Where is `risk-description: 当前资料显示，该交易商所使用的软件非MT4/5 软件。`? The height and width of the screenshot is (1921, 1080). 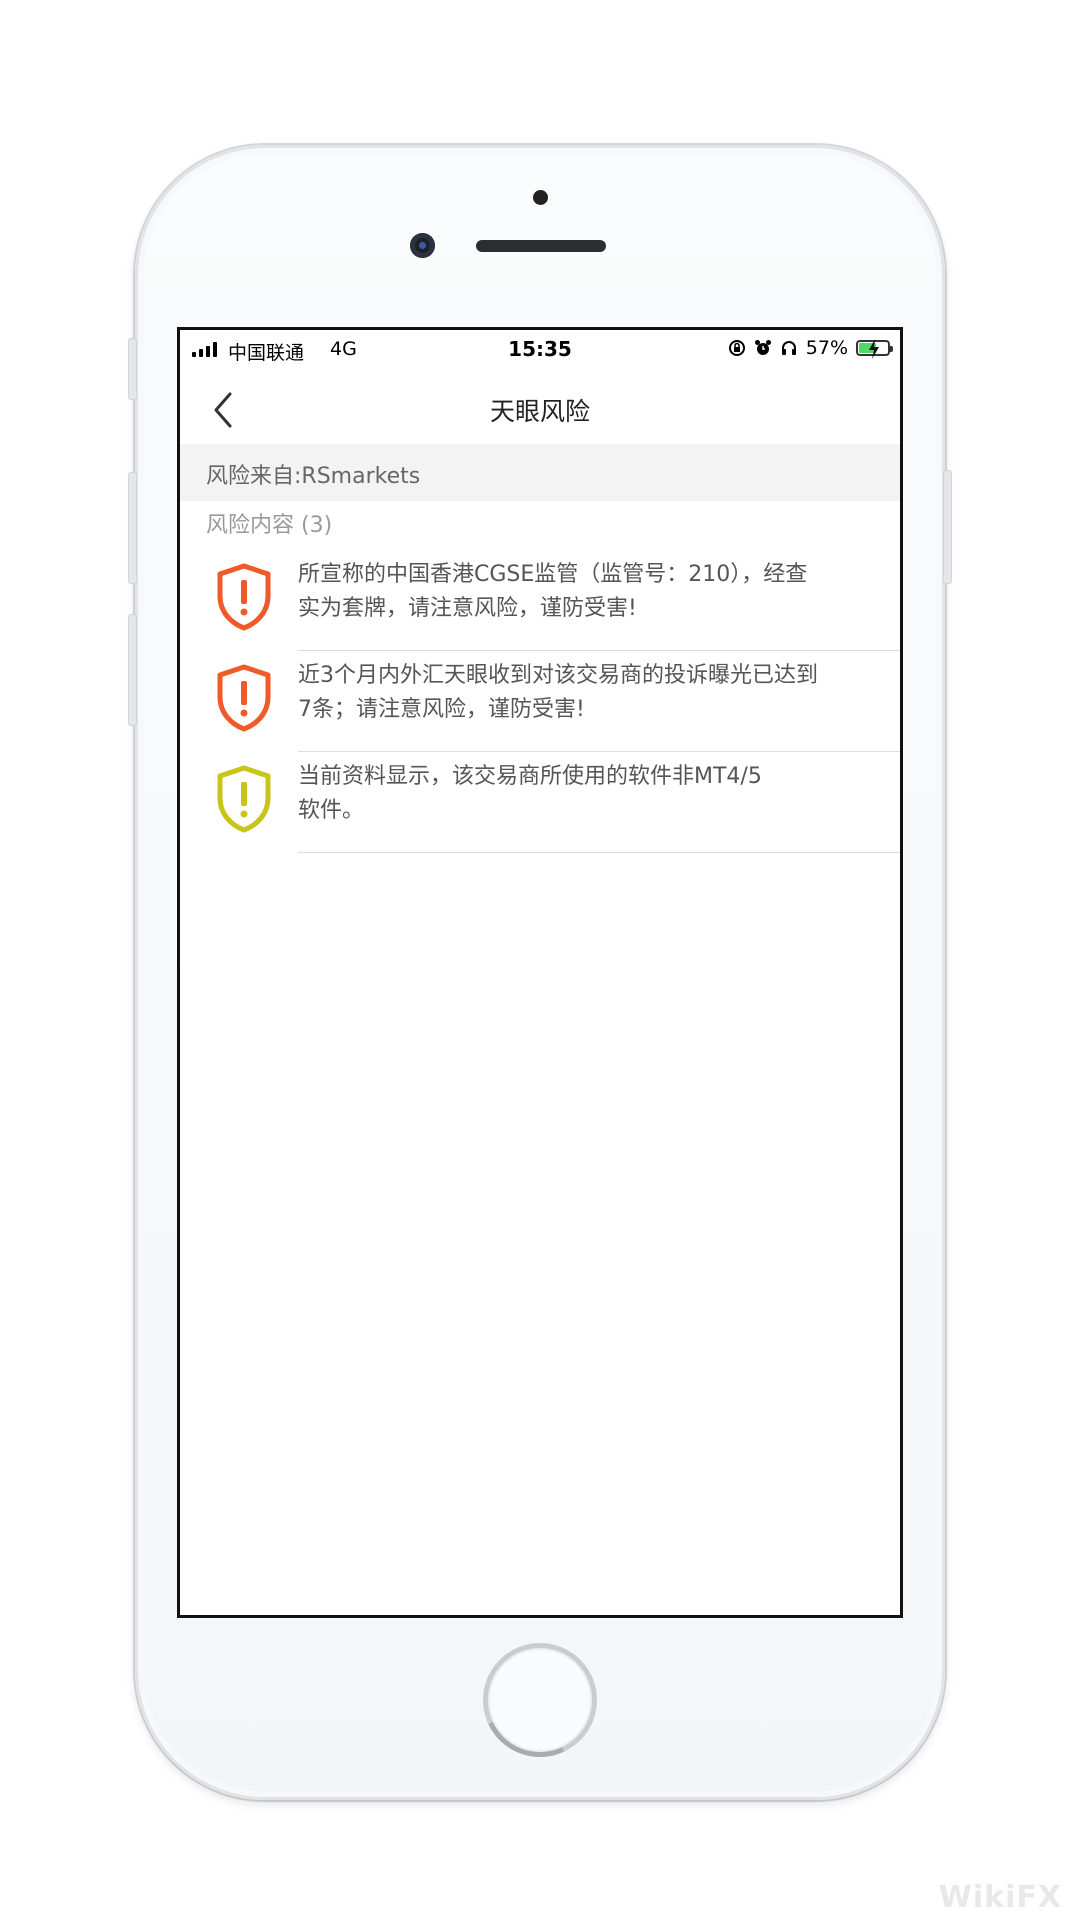 risk-description: 当前资料显示，该交易商所使用的软件非MT4/5 软件。 is located at coordinates (530, 793).